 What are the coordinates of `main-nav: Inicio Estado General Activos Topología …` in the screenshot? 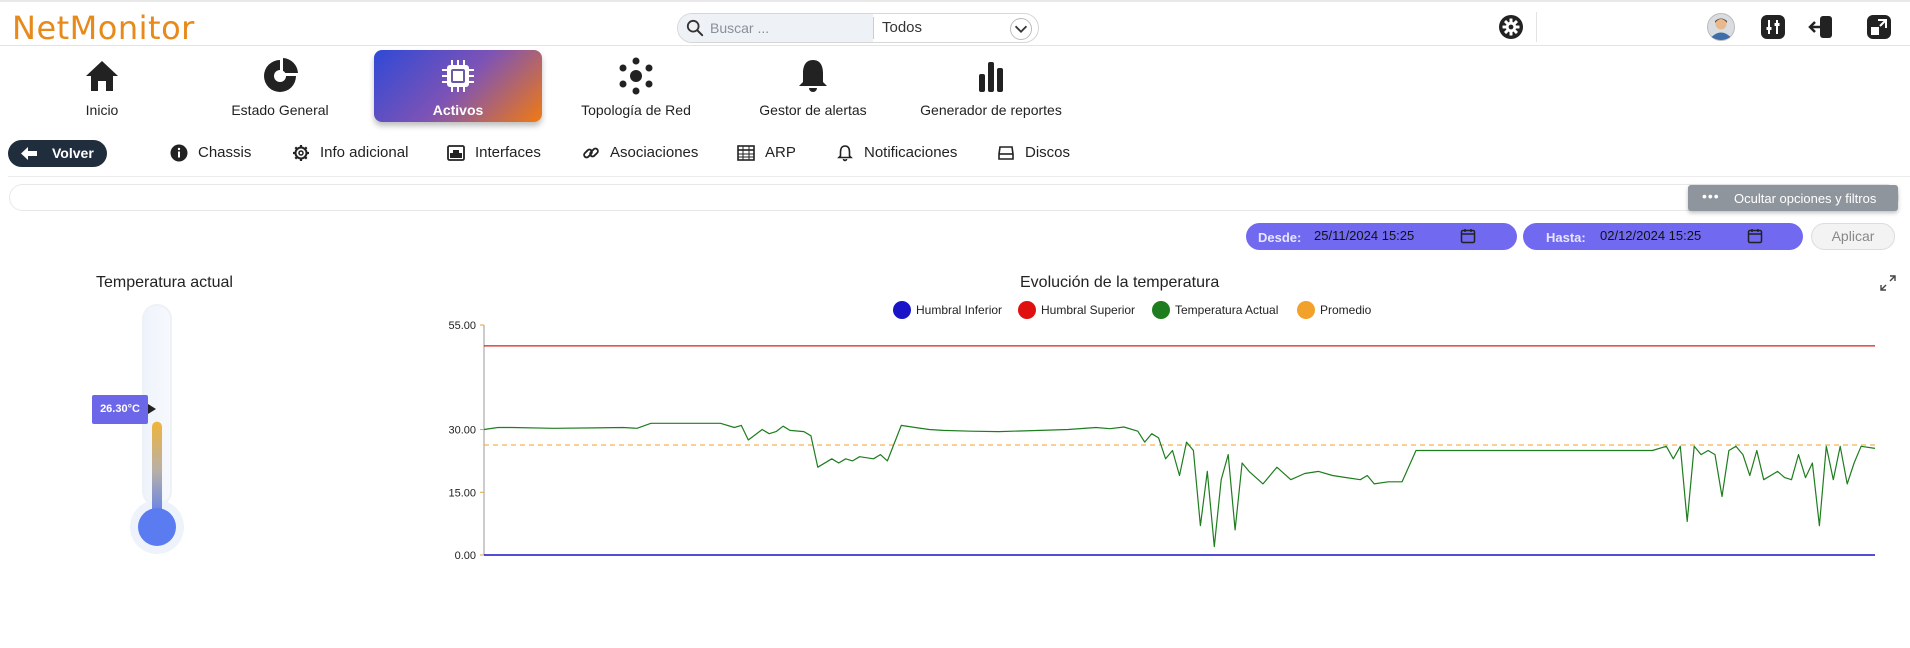 It's located at (955, 86).